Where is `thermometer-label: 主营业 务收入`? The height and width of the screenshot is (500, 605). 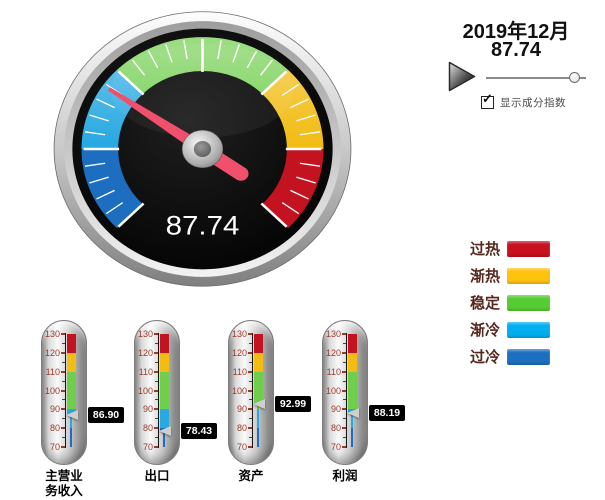
thermometer-label: 主营业 务收入 is located at coordinates (64, 483).